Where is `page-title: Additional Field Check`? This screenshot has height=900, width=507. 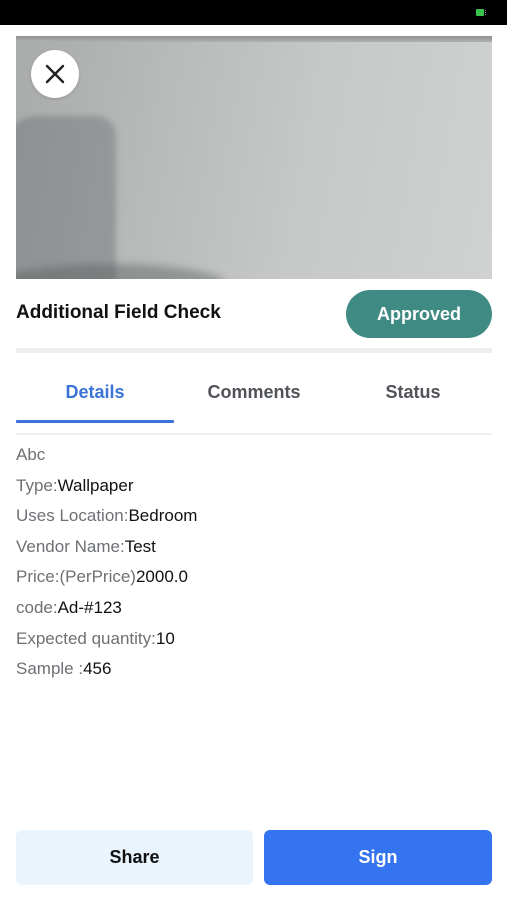 page-title: Additional Field Check is located at coordinates (118, 312).